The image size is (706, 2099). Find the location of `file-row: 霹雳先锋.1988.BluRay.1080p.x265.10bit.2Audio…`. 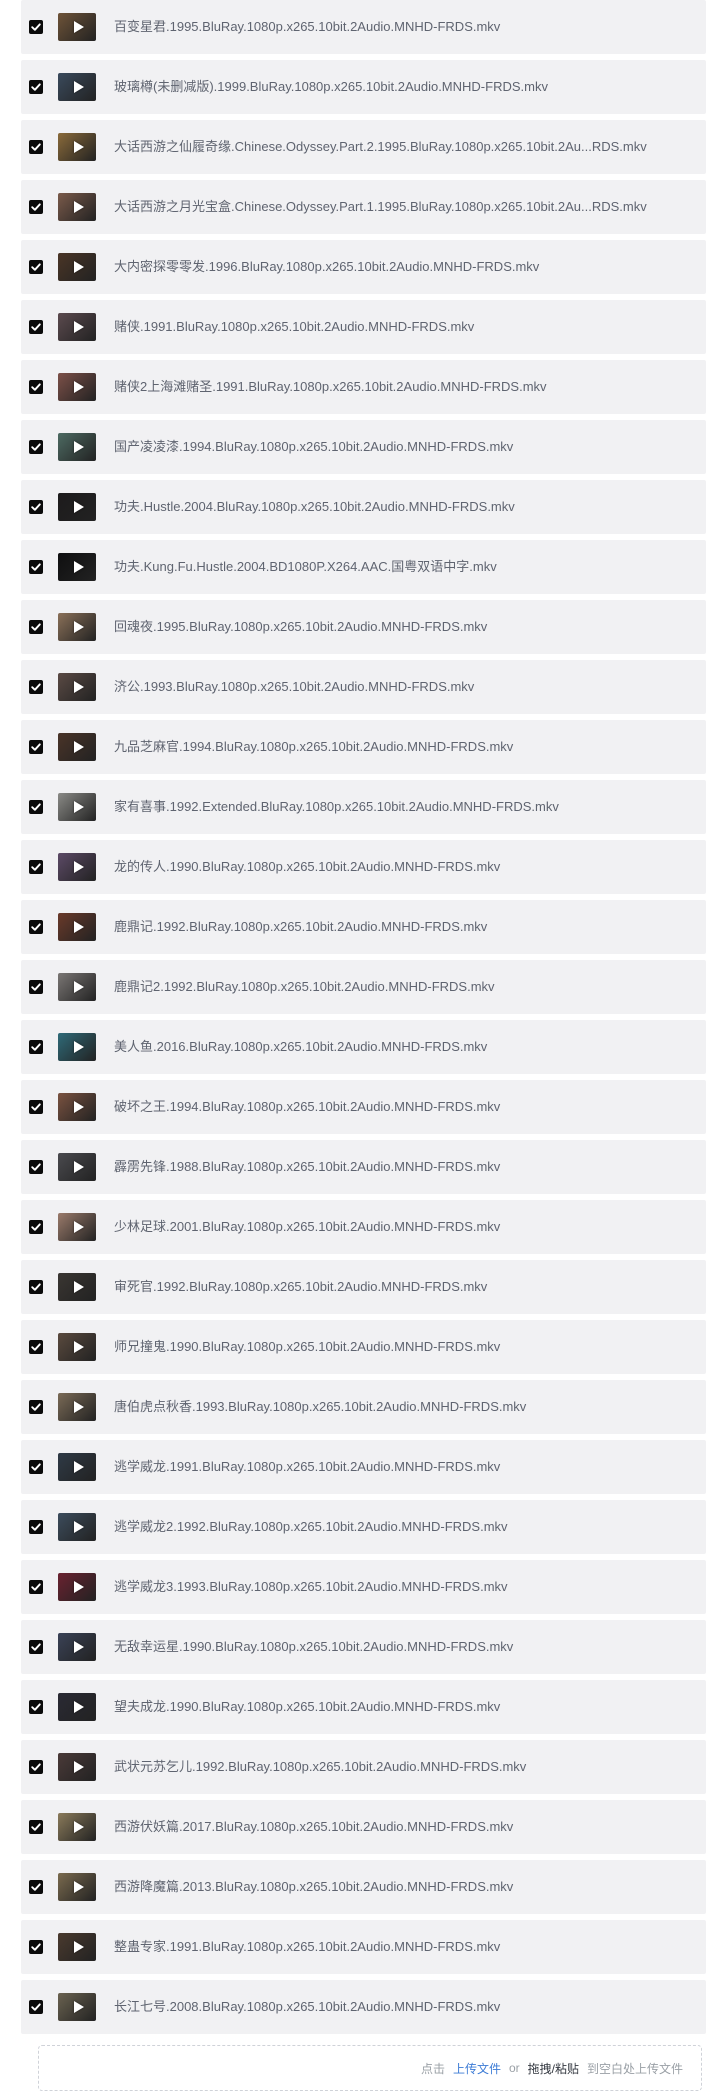

file-row: 霹雳先锋.1988.BluRay.1080p.x265.10bit.2Audio… is located at coordinates (363, 1167).